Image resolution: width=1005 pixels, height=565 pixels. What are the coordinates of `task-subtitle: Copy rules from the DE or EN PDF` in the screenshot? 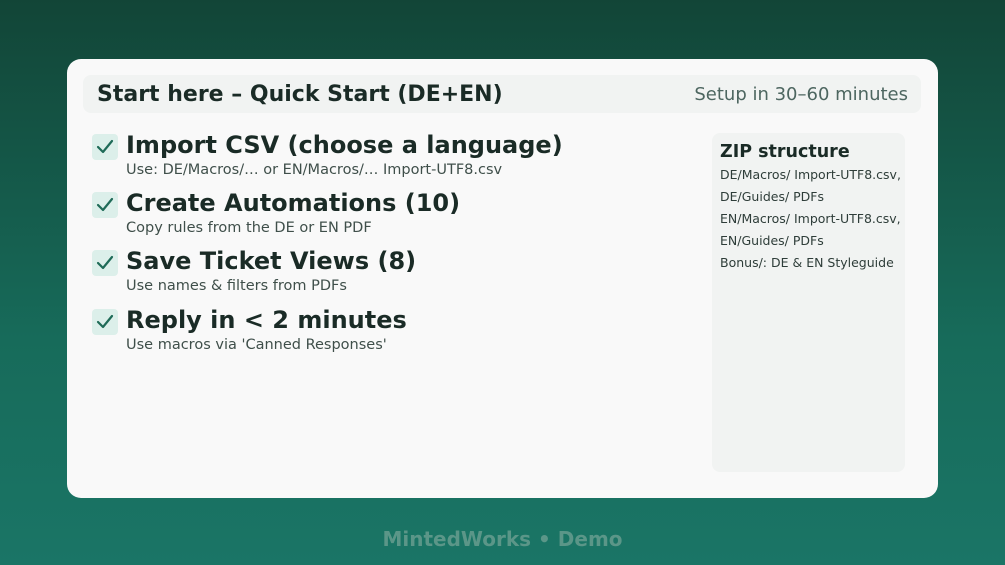 It's located at (249, 228).